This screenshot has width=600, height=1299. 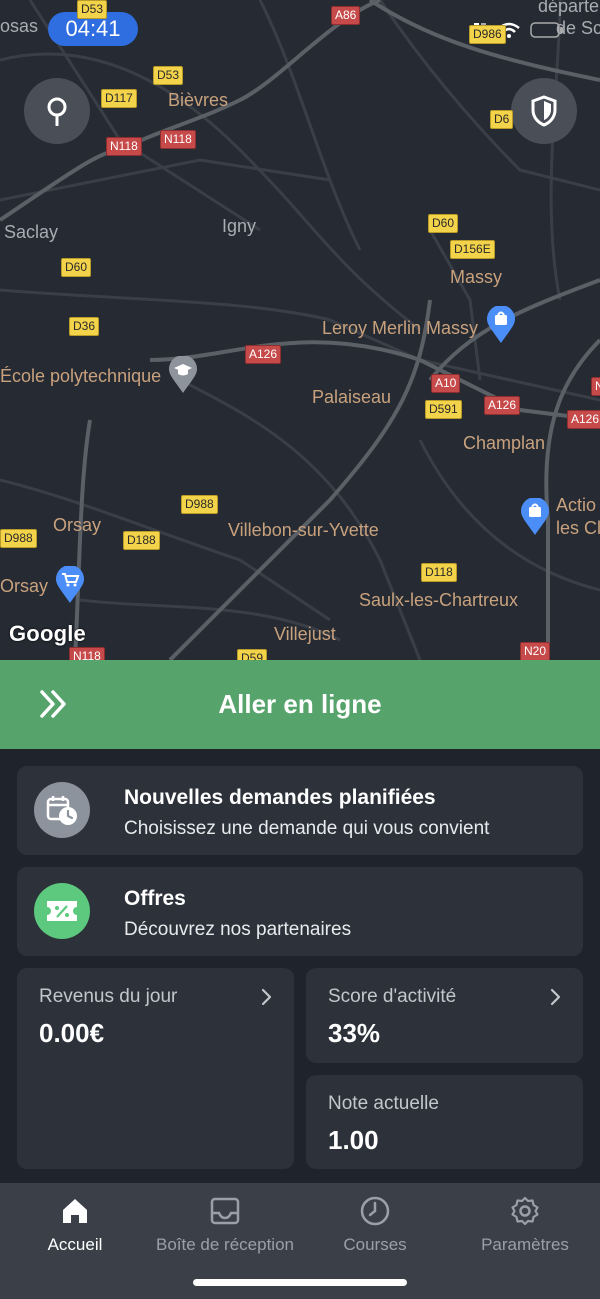 What do you see at coordinates (569, 8) in the screenshot?
I see `map-place-label: départe` at bounding box center [569, 8].